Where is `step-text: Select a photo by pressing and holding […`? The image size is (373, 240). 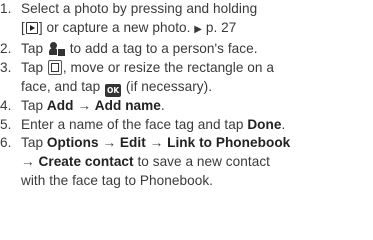 step-text: Select a photo by pressing and holding [… is located at coordinates (139, 18).